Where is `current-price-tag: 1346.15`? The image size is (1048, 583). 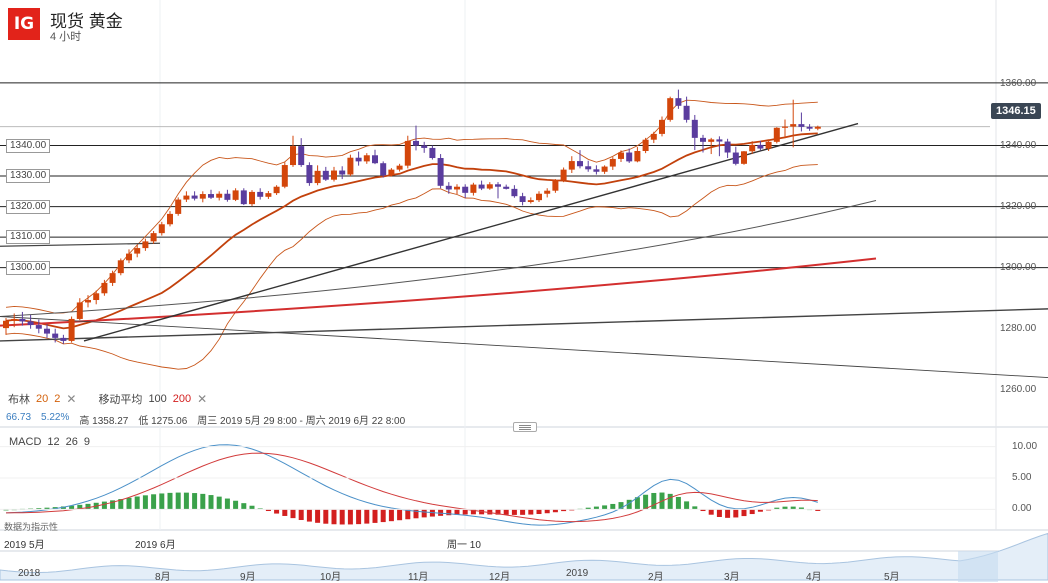
current-price-tag: 1346.15 is located at coordinates (1016, 111).